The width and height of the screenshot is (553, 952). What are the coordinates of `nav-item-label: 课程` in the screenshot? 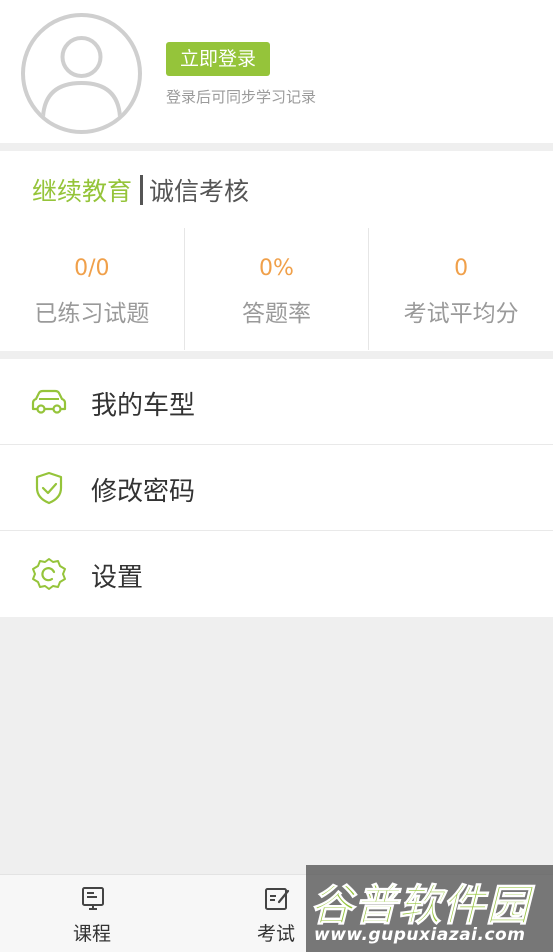 It's located at (91, 934).